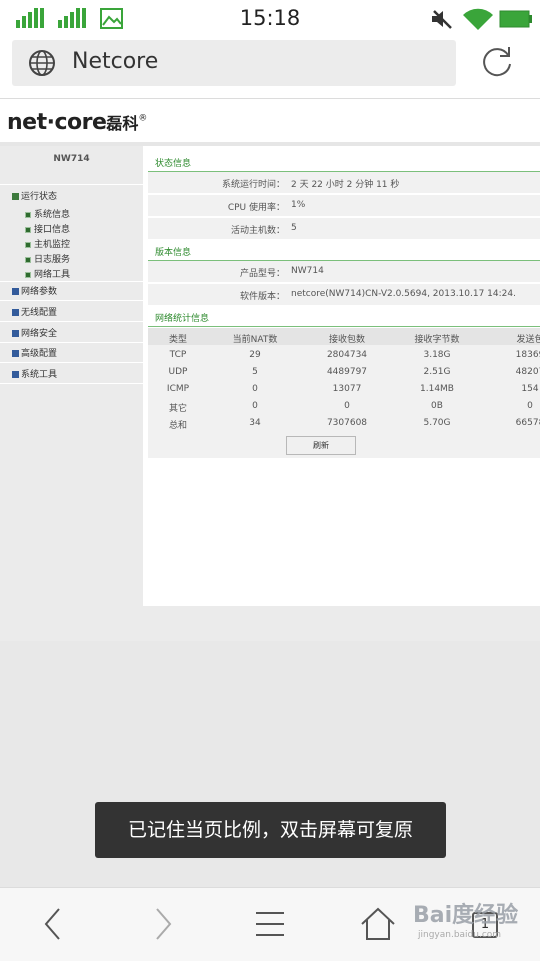 The image size is (540, 961). Describe the element at coordinates (257, 231) in the screenshot. I see `info-label: 活动主机数：` at that location.